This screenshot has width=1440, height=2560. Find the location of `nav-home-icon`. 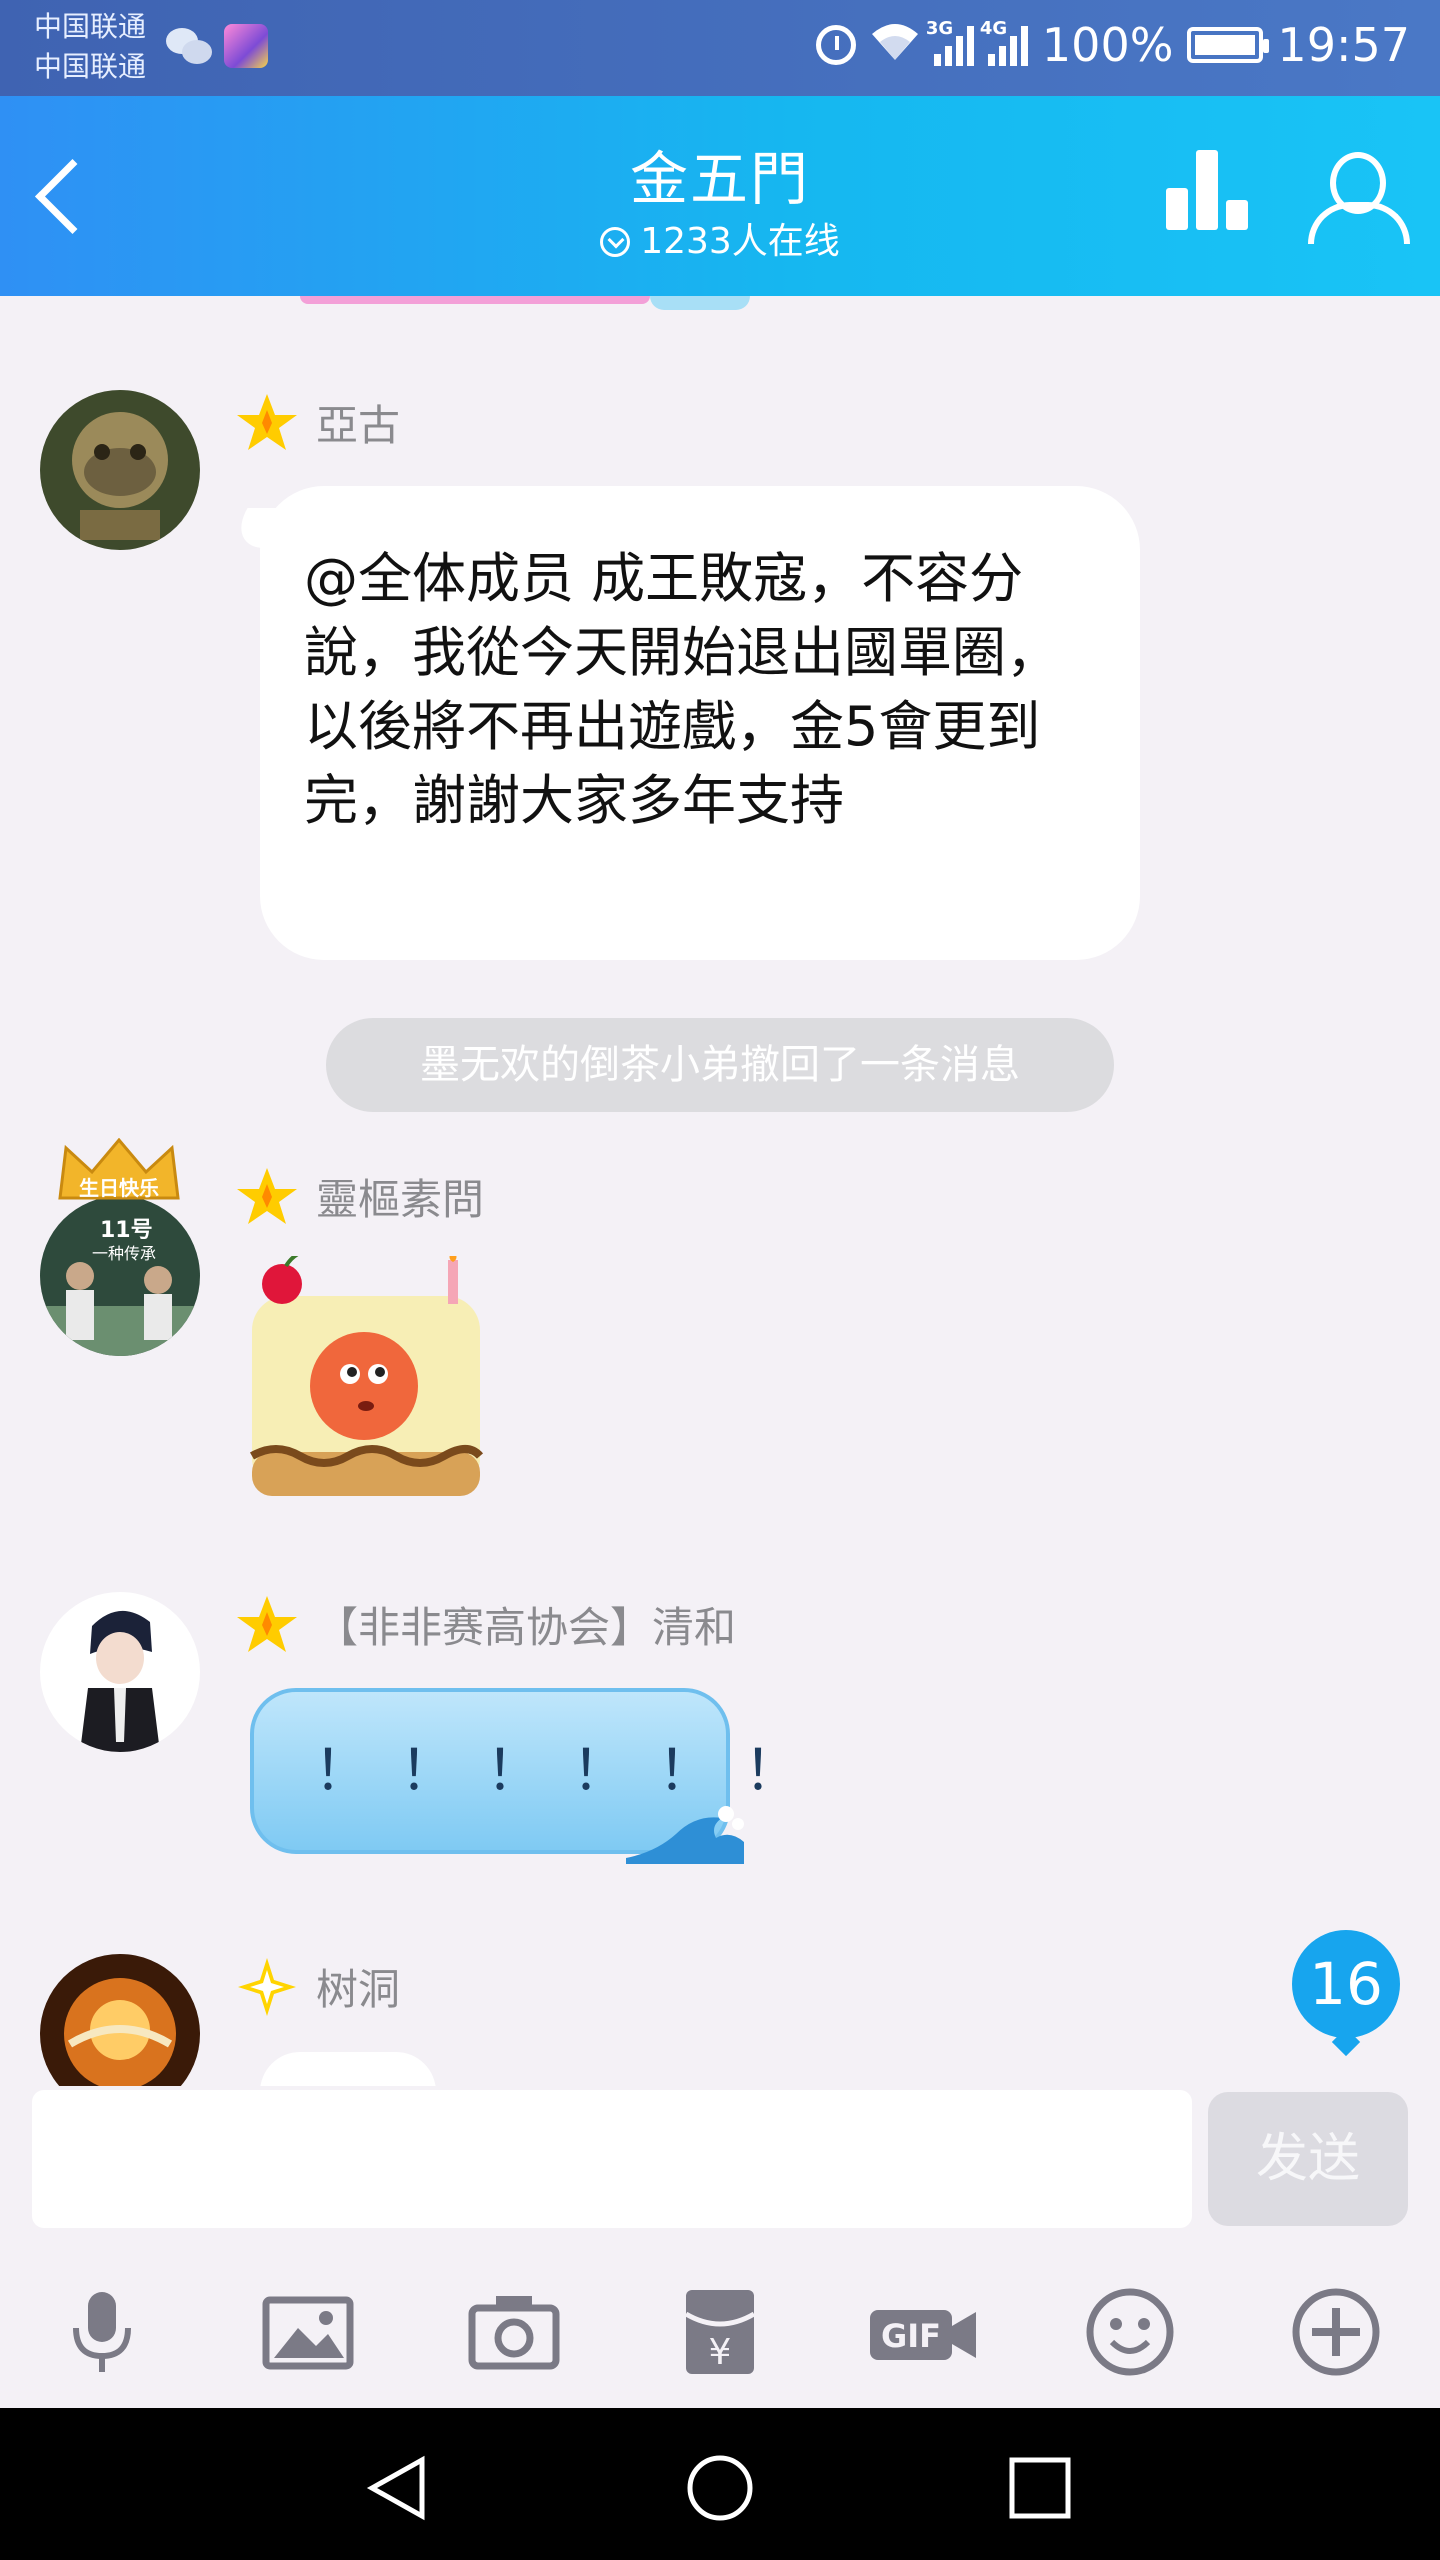

nav-home-icon is located at coordinates (720, 2488).